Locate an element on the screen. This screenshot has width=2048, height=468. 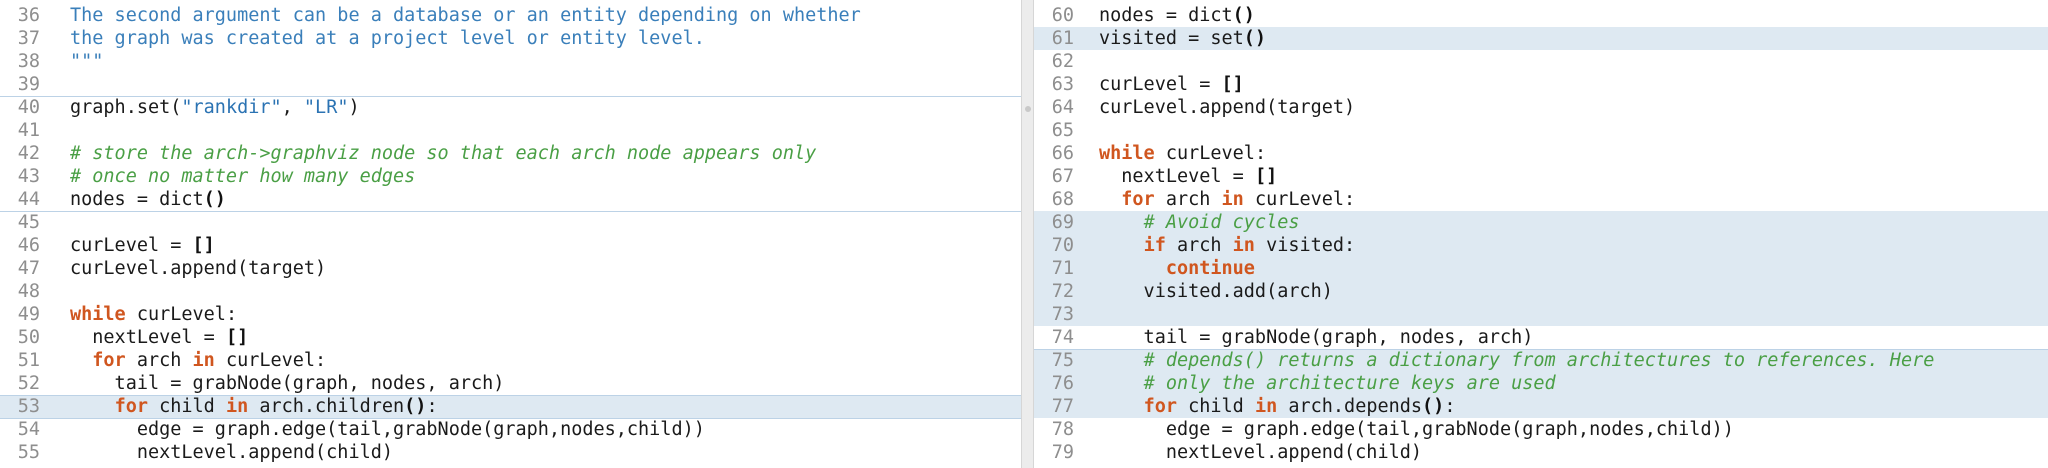
code-line: 69 # Avoid cycles is located at coordinates (1541, 222).